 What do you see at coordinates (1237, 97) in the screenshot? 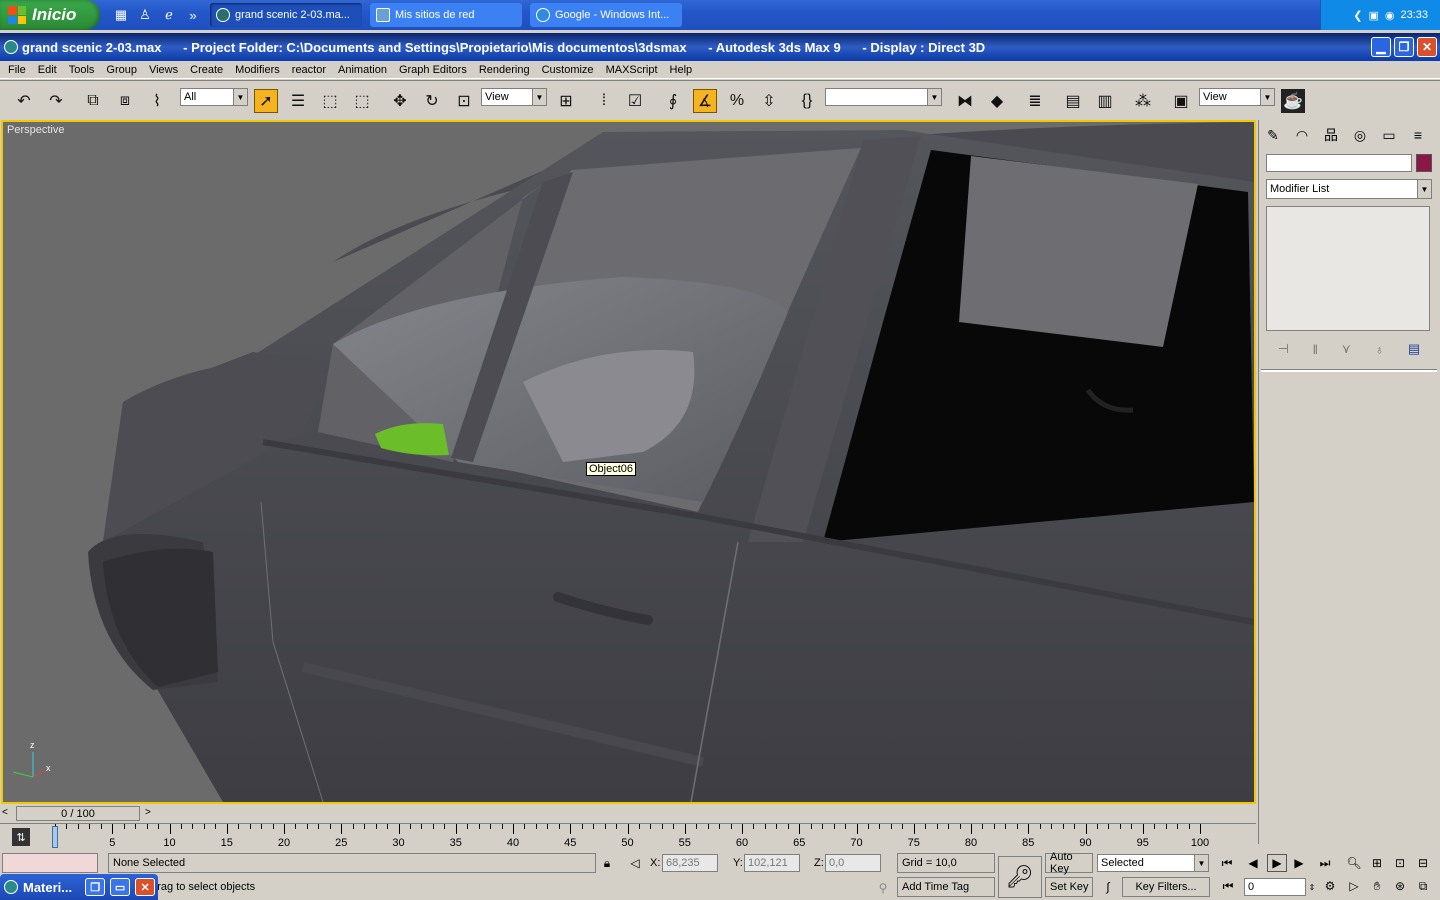
I see `render-view-dropdown: View ▼` at bounding box center [1237, 97].